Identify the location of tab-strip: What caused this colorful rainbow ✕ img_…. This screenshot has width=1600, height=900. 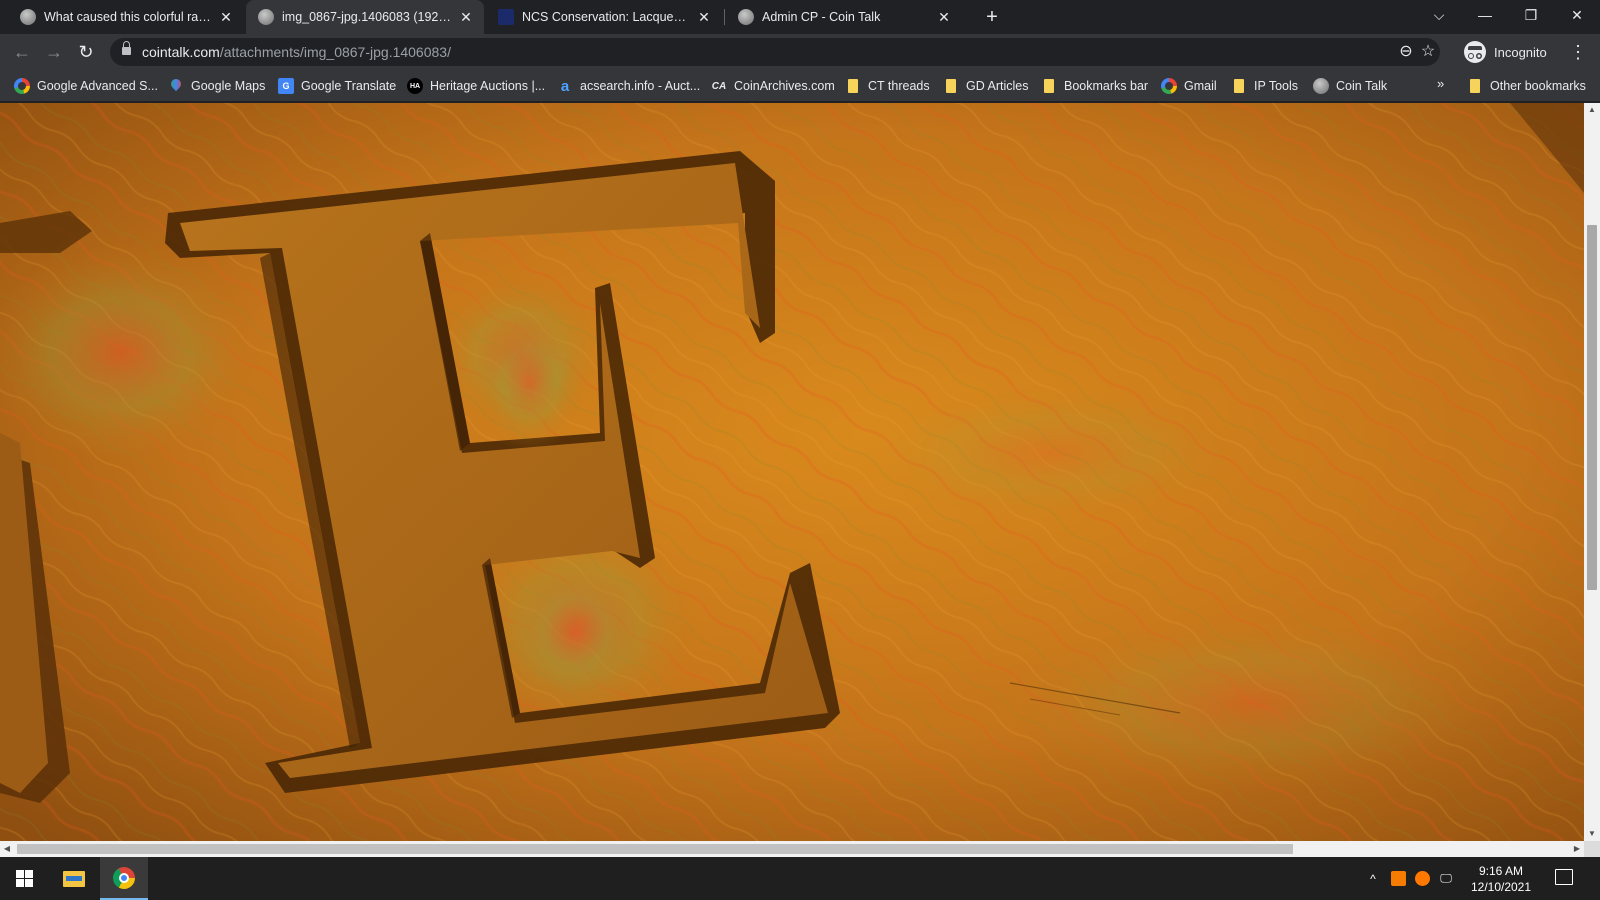
(800, 17).